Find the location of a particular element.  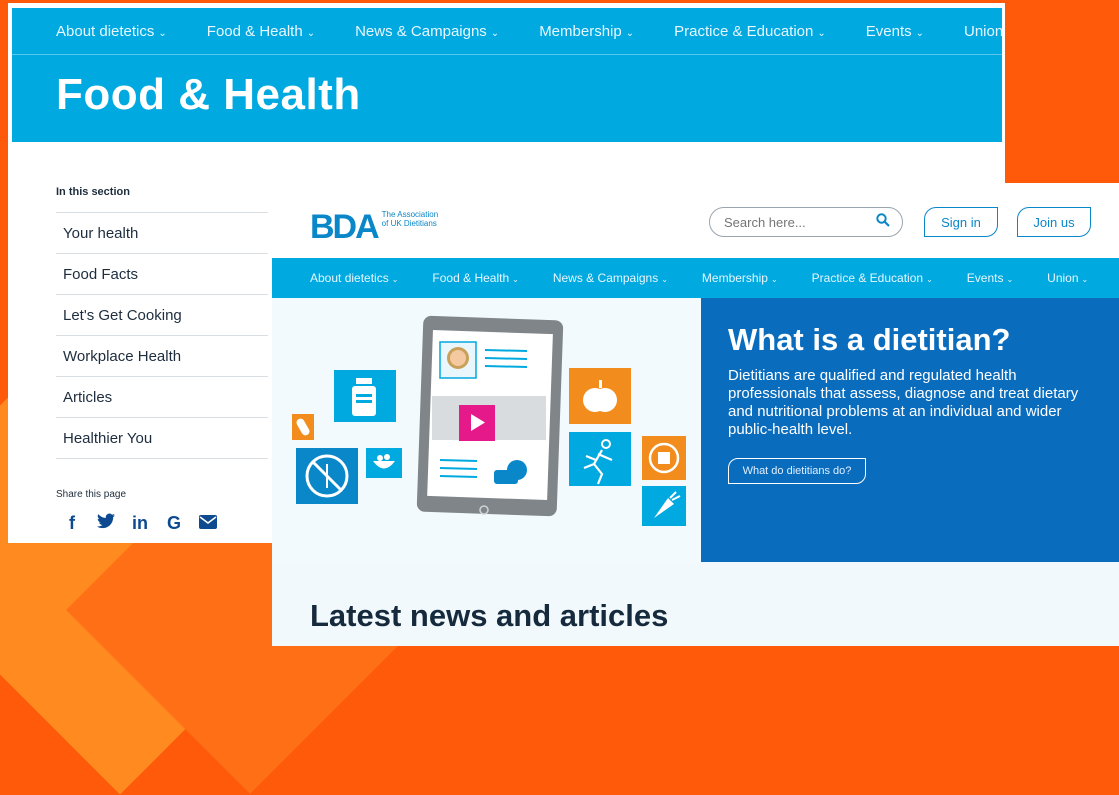

search-icon is located at coordinates (883, 222).